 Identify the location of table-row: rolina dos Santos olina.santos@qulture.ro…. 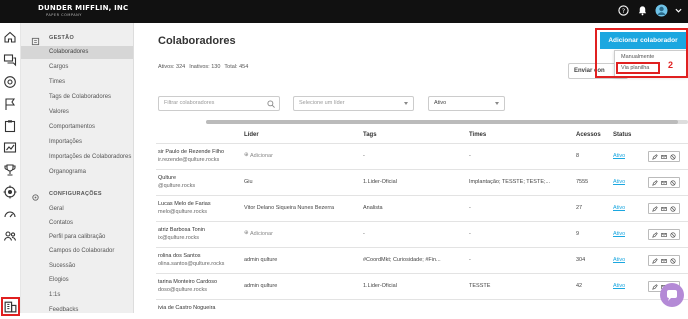
(422, 260).